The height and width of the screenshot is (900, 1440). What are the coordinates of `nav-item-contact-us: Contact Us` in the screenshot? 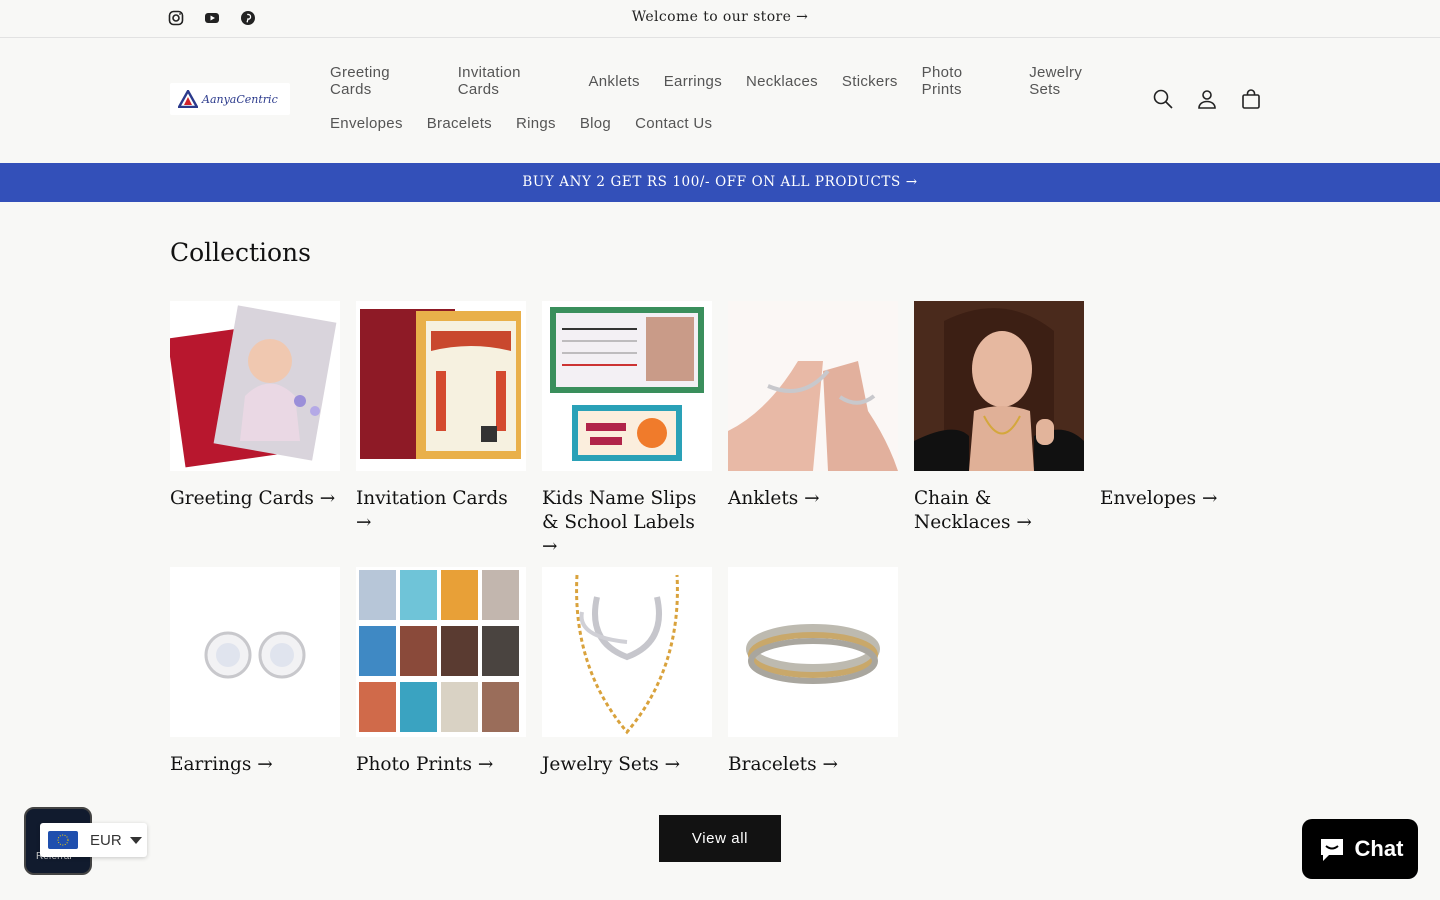 It's located at (673, 123).